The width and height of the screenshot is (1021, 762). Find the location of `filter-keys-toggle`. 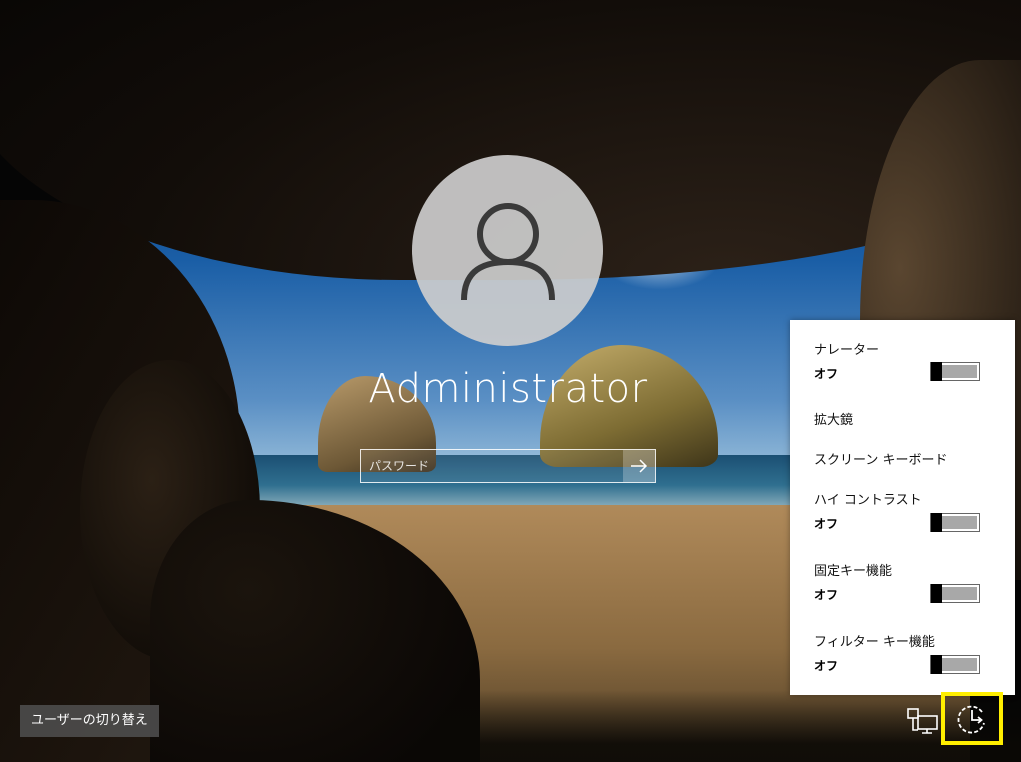

filter-keys-toggle is located at coordinates (955, 664).